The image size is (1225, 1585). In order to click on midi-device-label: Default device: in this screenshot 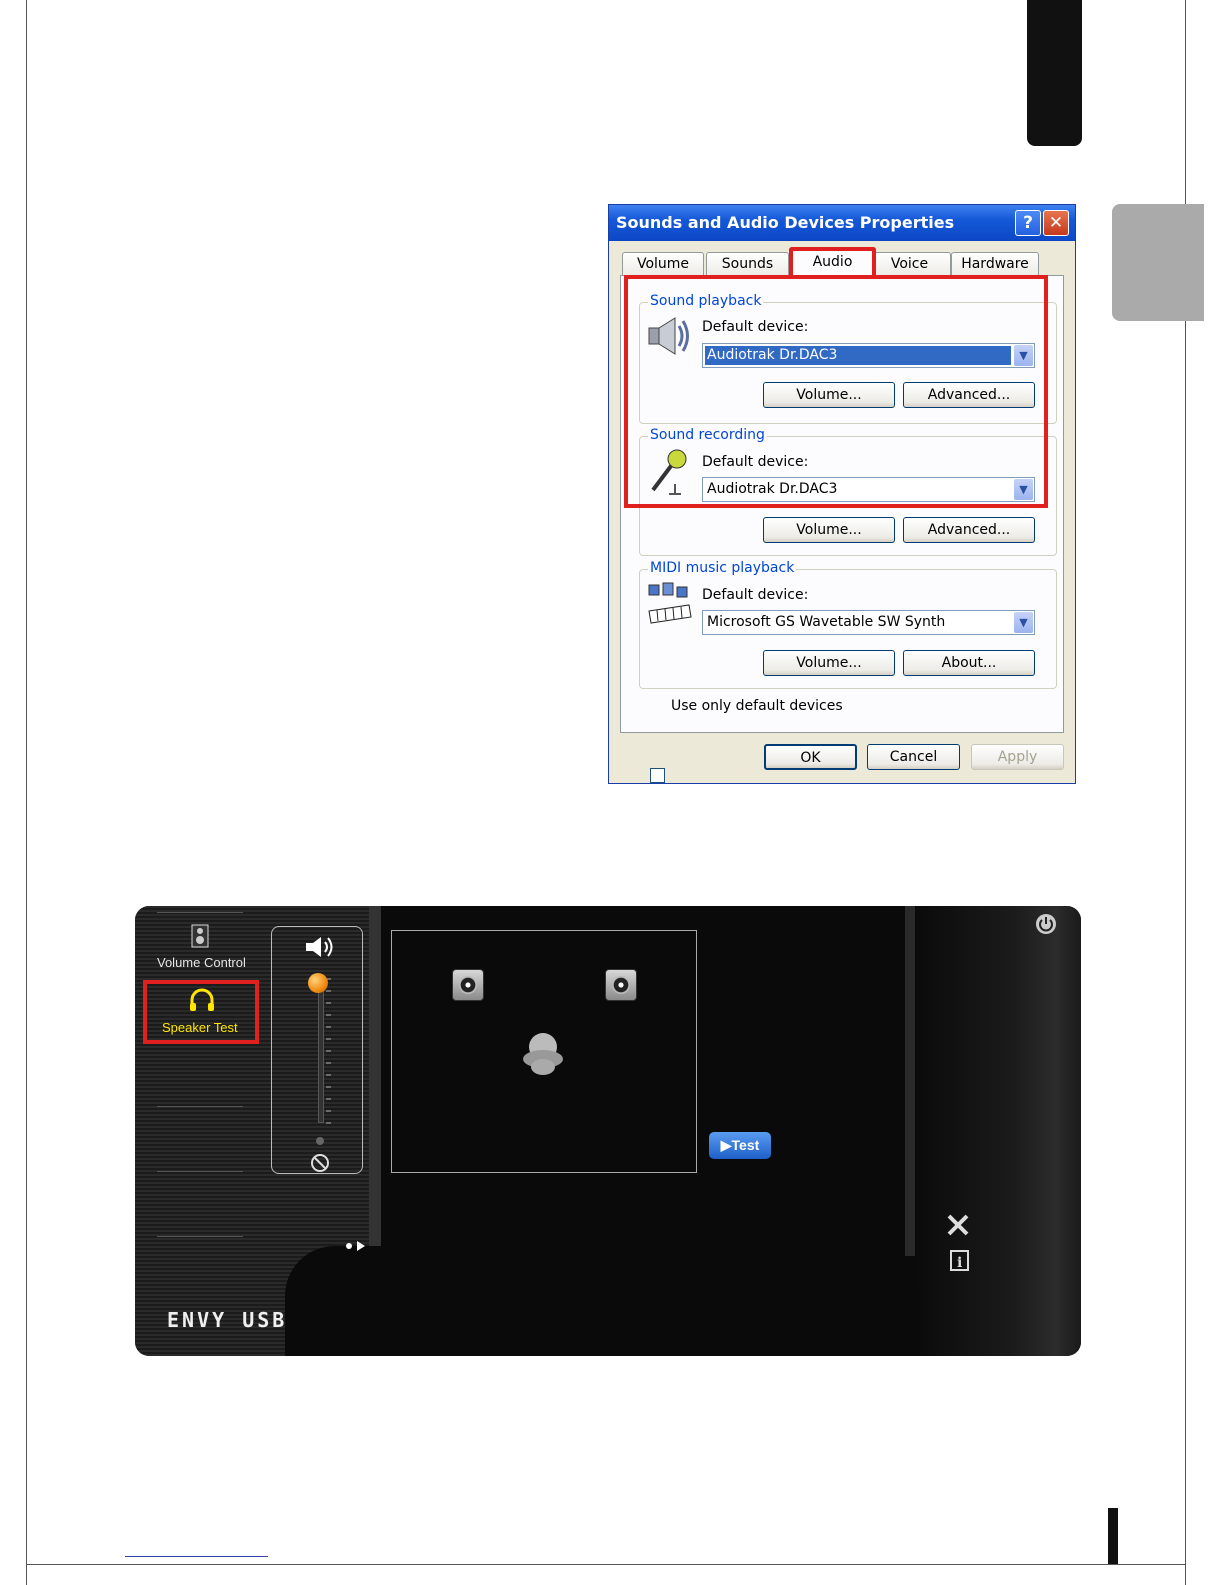, I will do `click(755, 595)`.